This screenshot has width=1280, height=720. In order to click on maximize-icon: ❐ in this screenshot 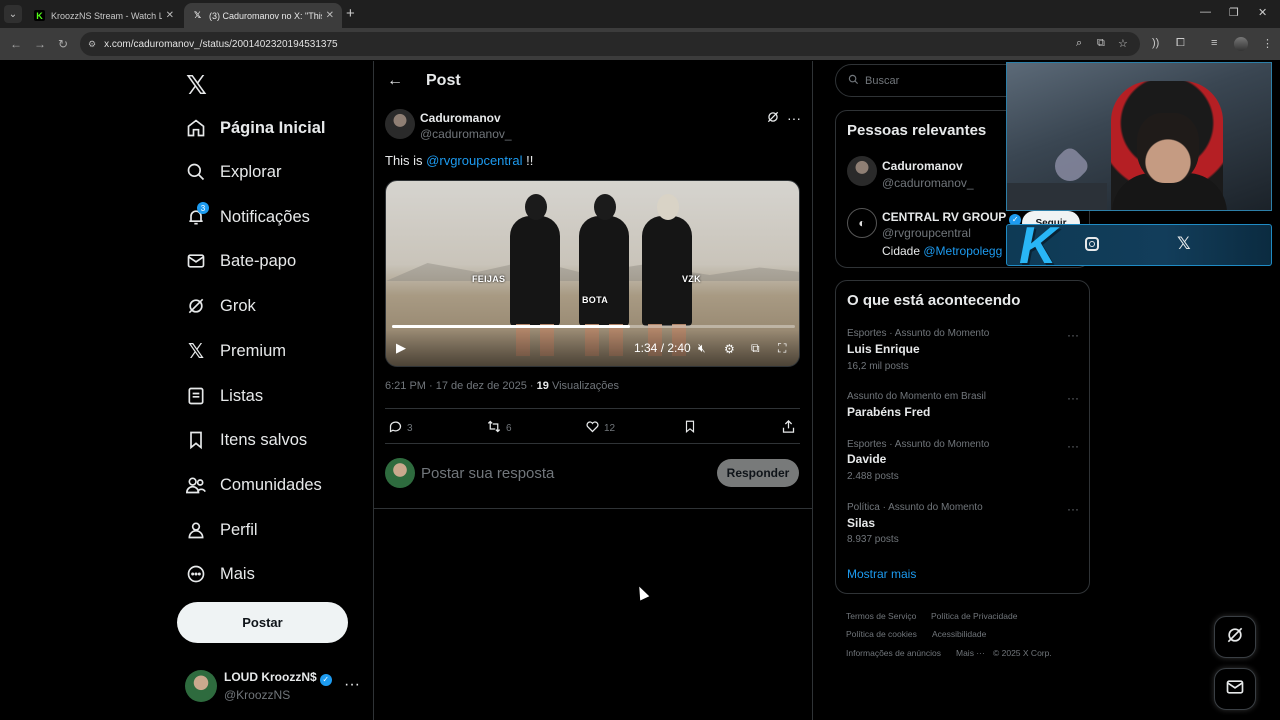, I will do `click(1234, 12)`.